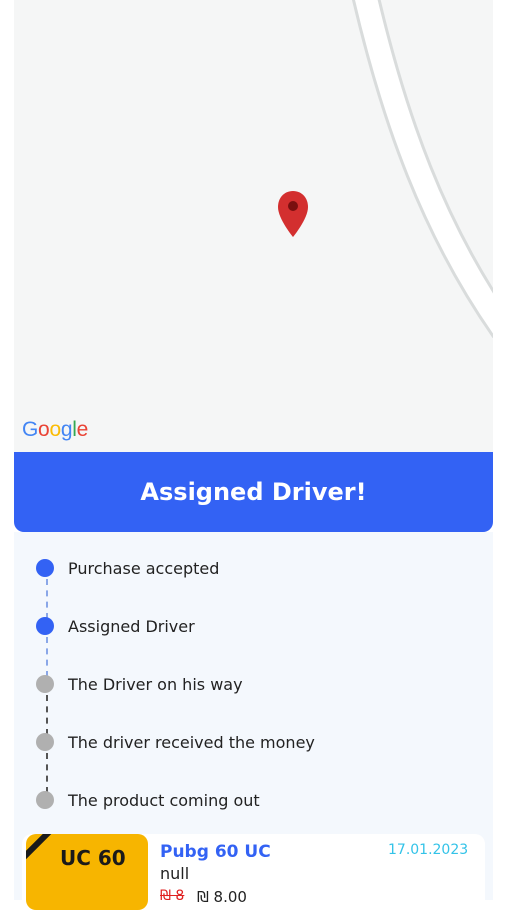 The height and width of the screenshot is (914, 507). I want to click on step-label: The Driver on his way, so click(155, 684).